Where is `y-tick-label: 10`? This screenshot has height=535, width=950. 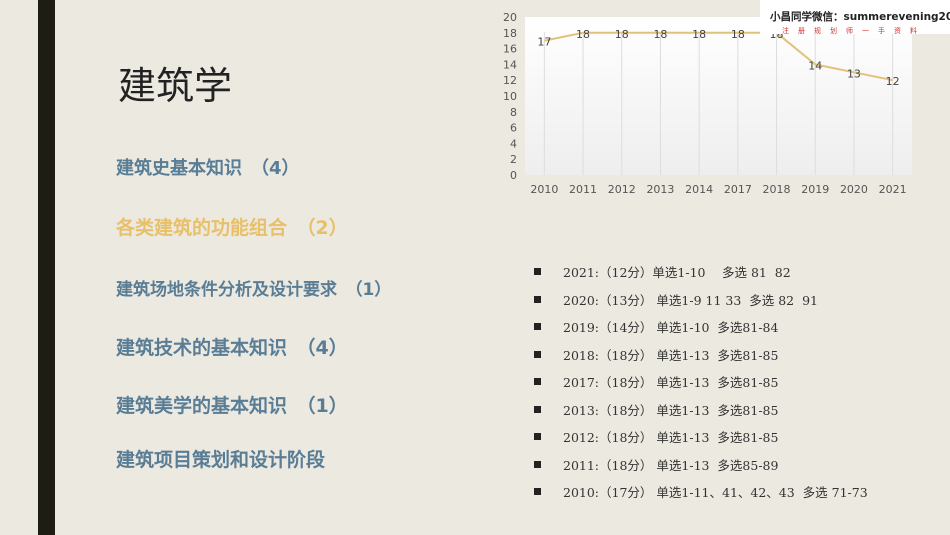
y-tick-label: 10 is located at coordinates (510, 96).